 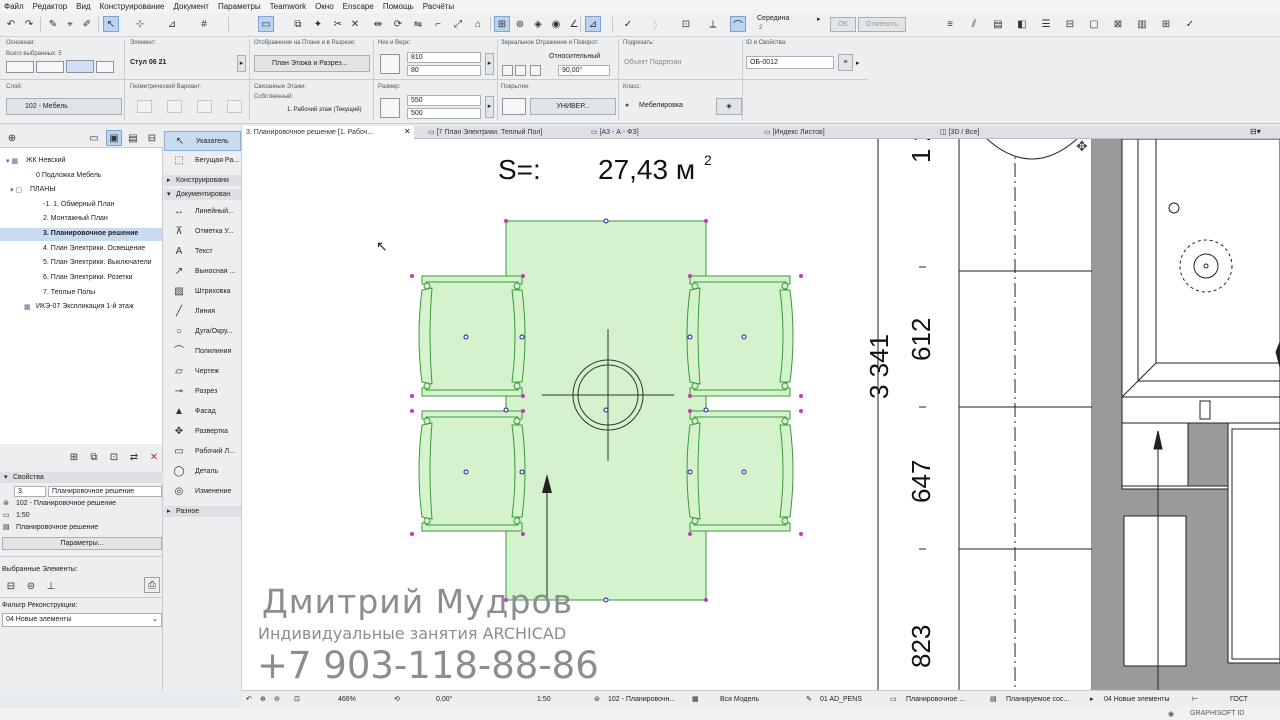 I want to click on tool-drawing: ▱ Чертеж, so click(x=202, y=372).